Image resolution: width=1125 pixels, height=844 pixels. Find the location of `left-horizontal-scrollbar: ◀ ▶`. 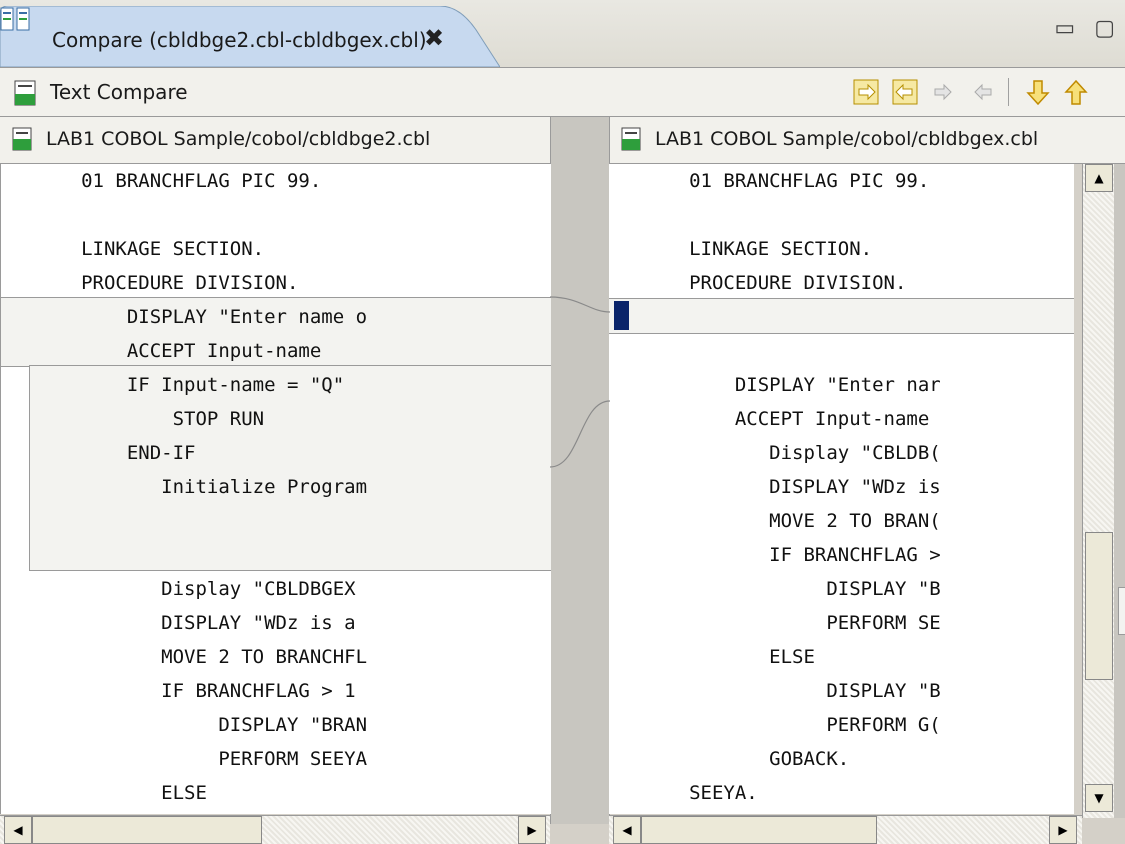

left-horizontal-scrollbar: ◀ ▶ is located at coordinates (275, 829).